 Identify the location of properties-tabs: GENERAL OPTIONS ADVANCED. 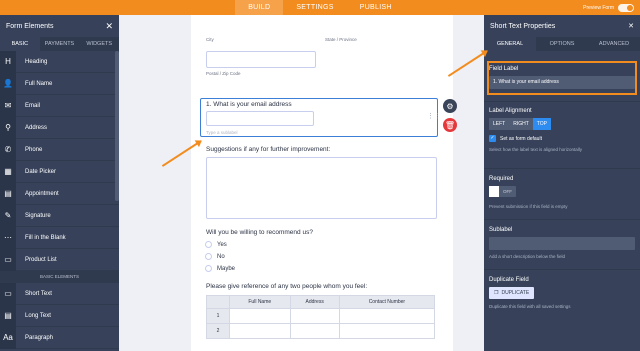
(562, 44).